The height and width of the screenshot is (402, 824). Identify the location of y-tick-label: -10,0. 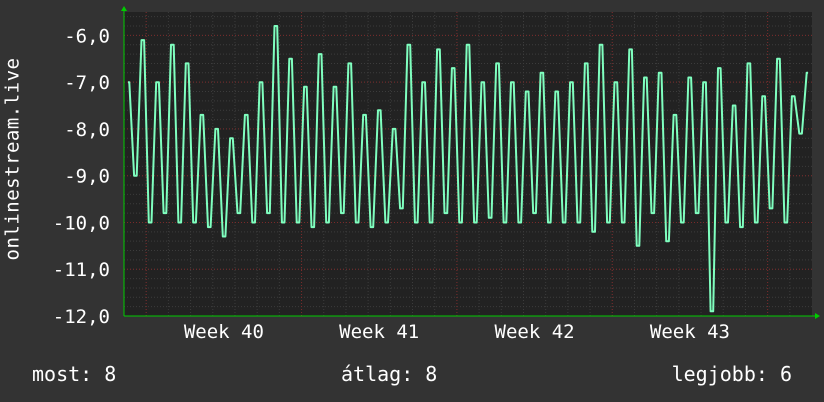
(81, 223).